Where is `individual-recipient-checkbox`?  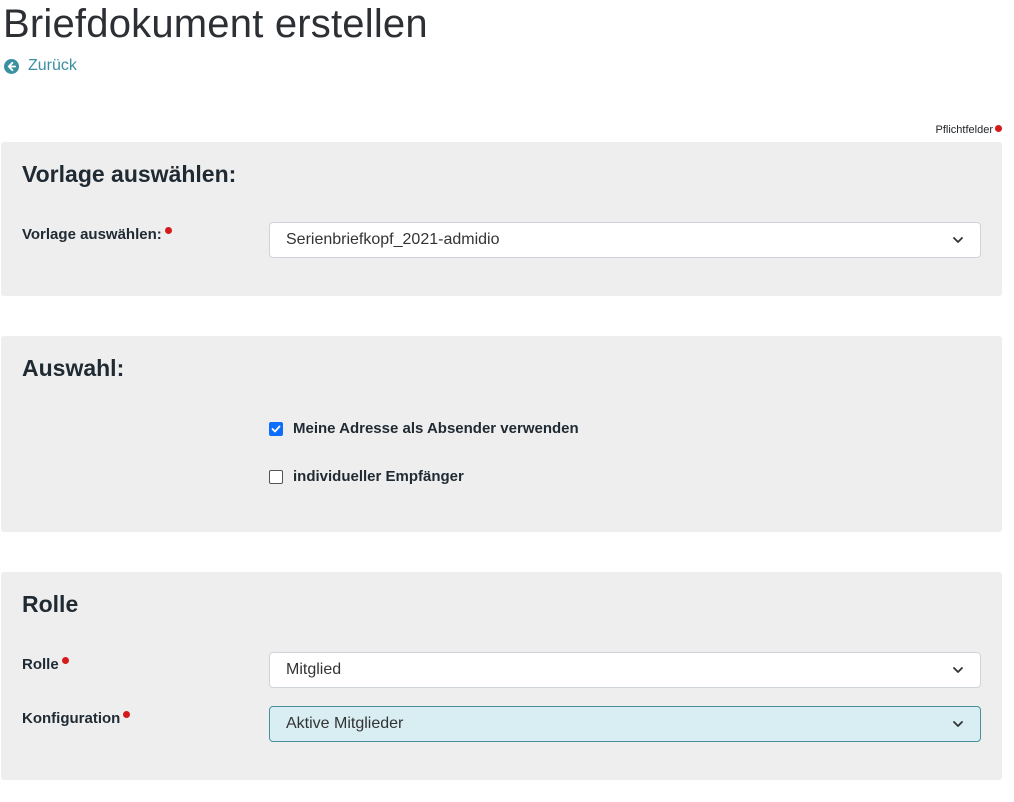 individual-recipient-checkbox is located at coordinates (276, 476).